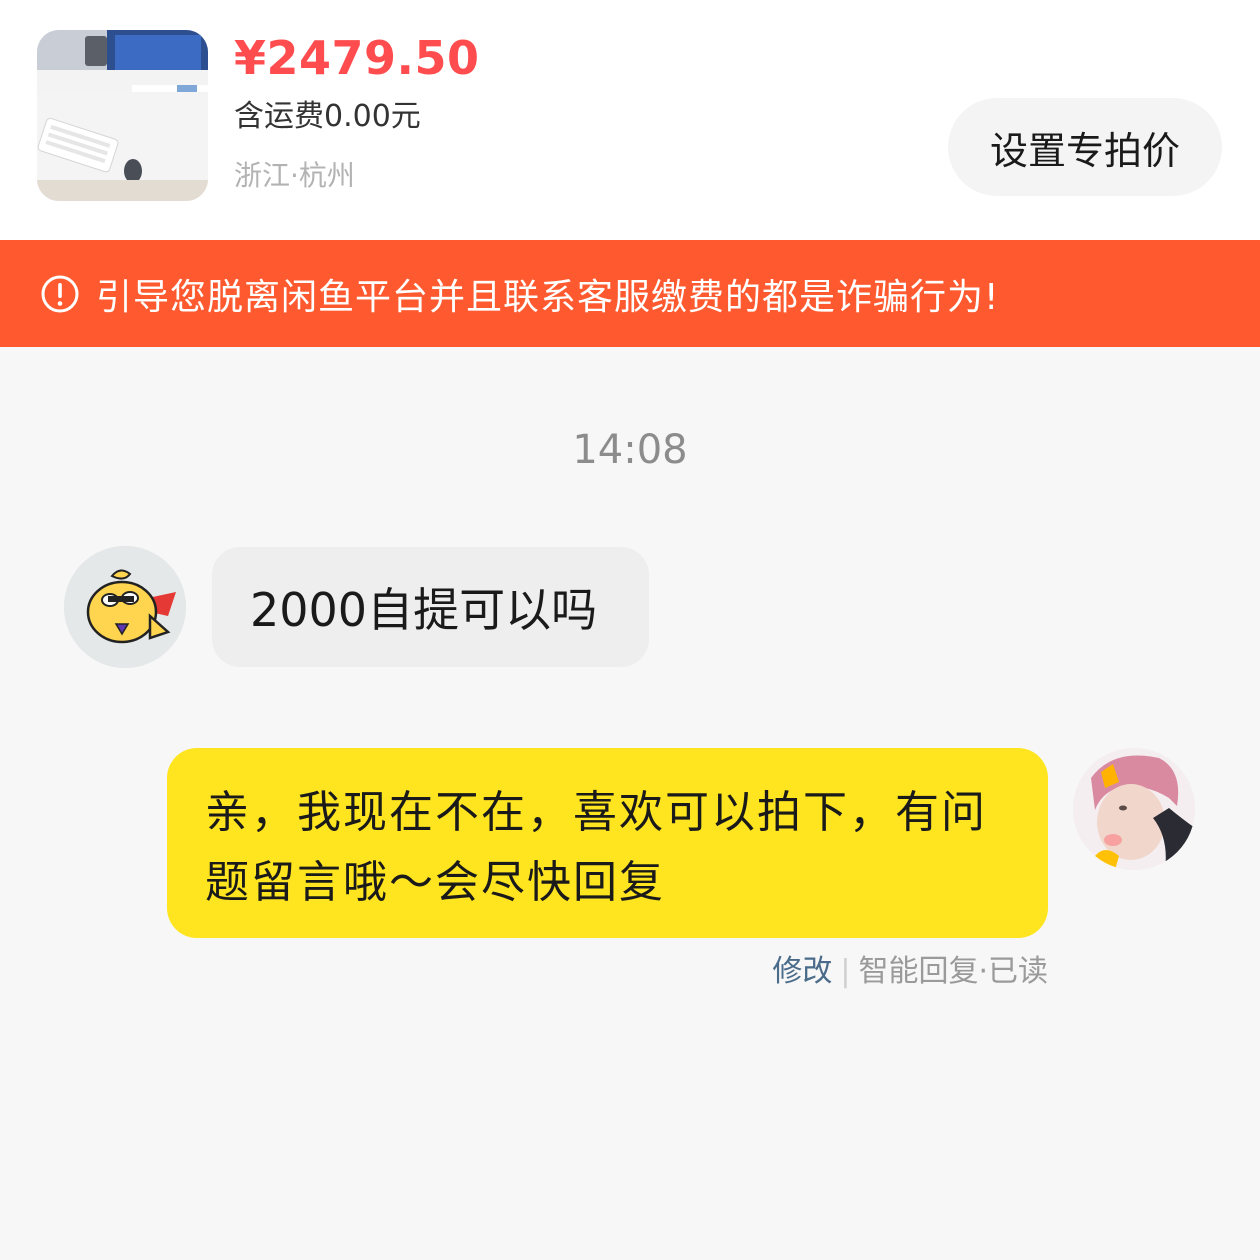 This screenshot has height=1260, width=1260. Describe the element at coordinates (60, 293) in the screenshot. I see `exclamation-circle-icon` at that location.